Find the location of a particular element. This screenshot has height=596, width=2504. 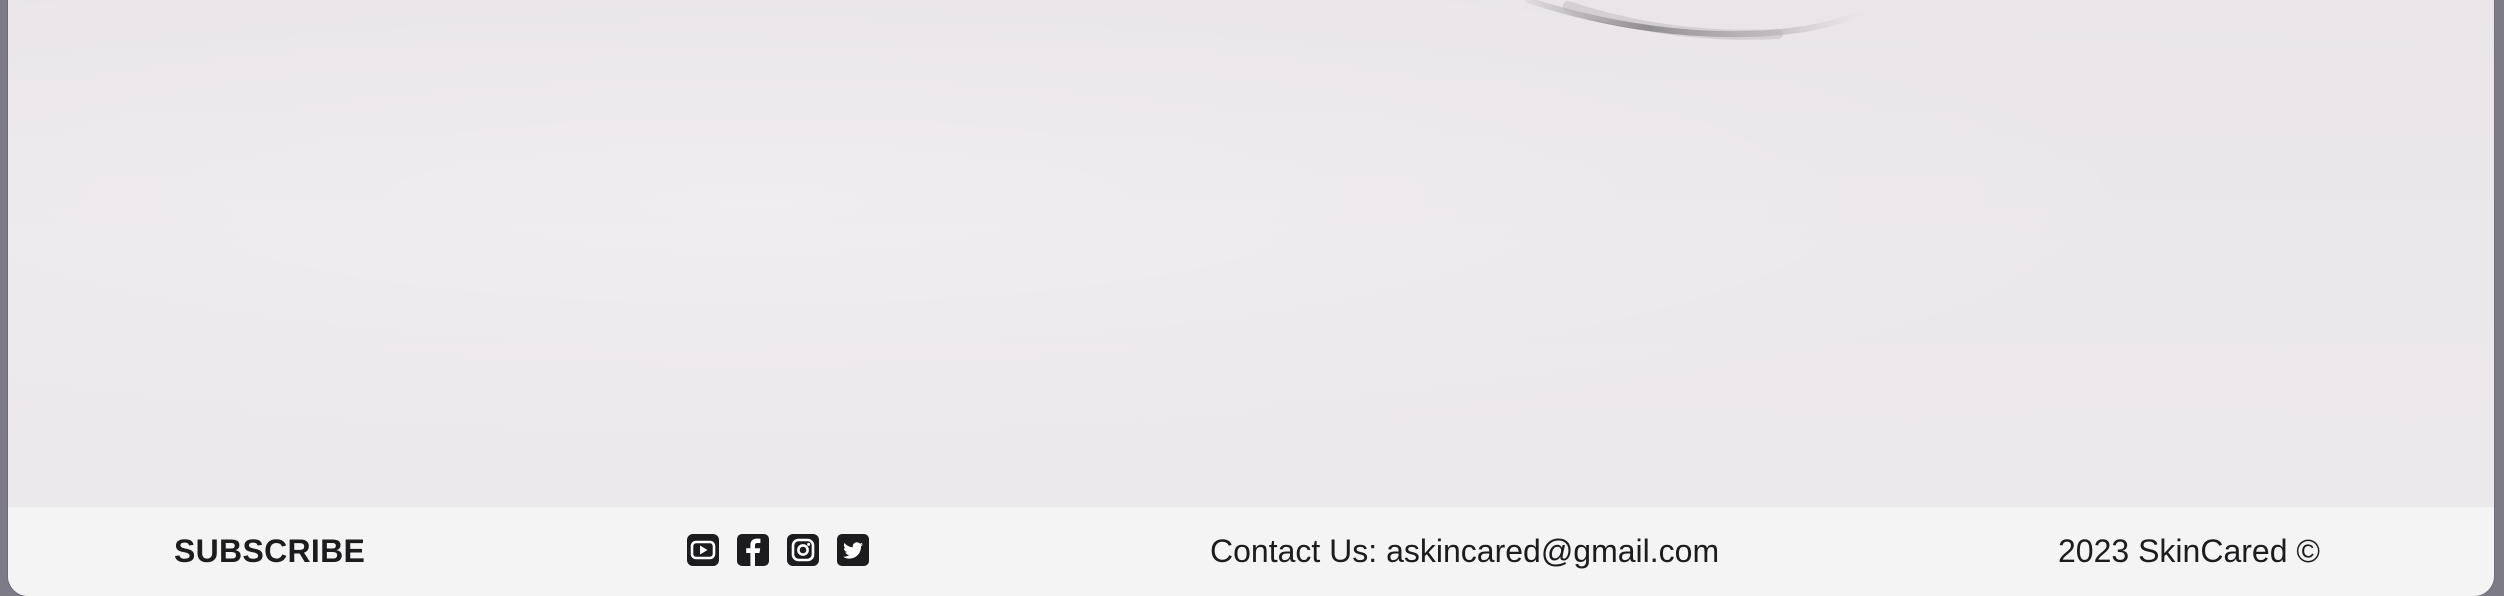

copyright-notice: 2023 SkinCared © is located at coordinates (2189, 551).